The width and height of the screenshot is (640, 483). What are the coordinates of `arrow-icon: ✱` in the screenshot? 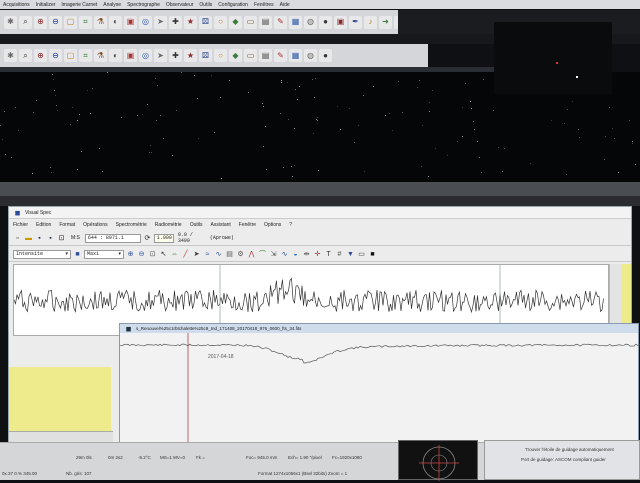 It's located at (10, 55).